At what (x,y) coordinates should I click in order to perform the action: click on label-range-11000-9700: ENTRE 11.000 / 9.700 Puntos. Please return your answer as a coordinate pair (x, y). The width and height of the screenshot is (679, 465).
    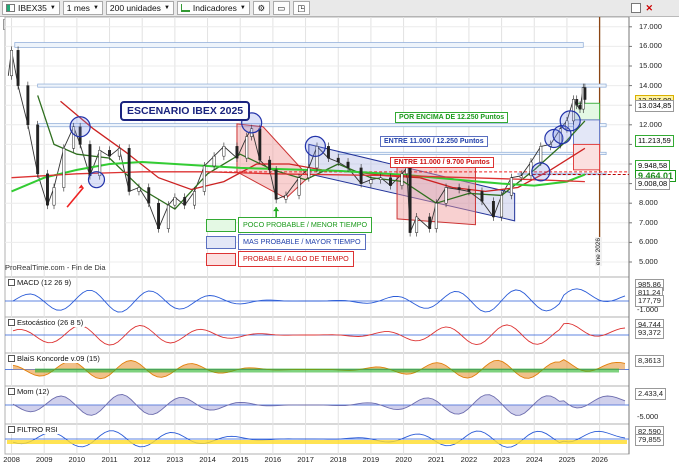
    Looking at the image, I should click on (442, 162).